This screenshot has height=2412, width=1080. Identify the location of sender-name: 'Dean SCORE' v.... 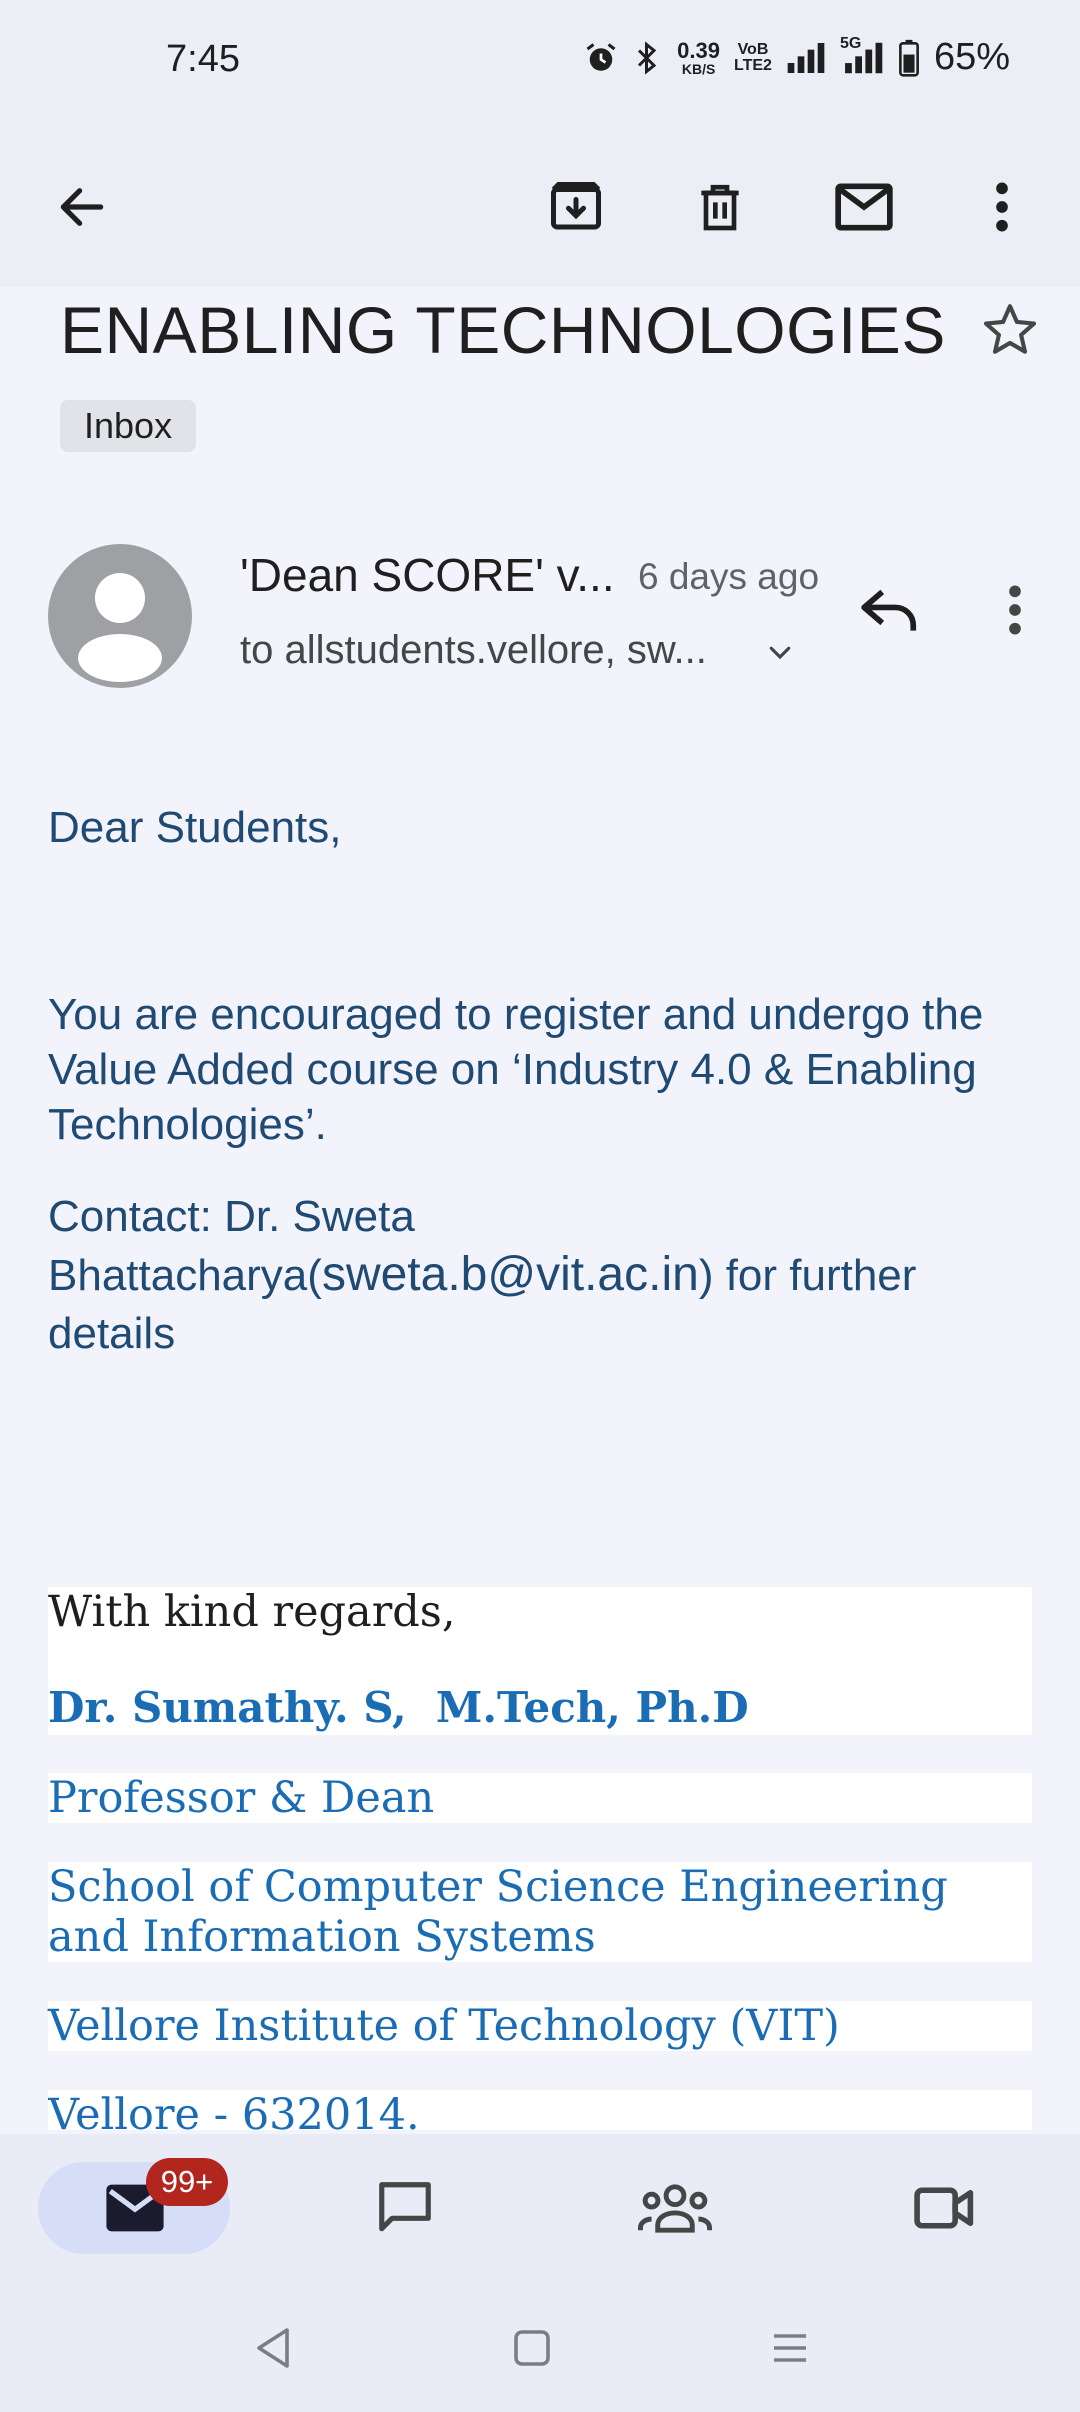
(427, 575).